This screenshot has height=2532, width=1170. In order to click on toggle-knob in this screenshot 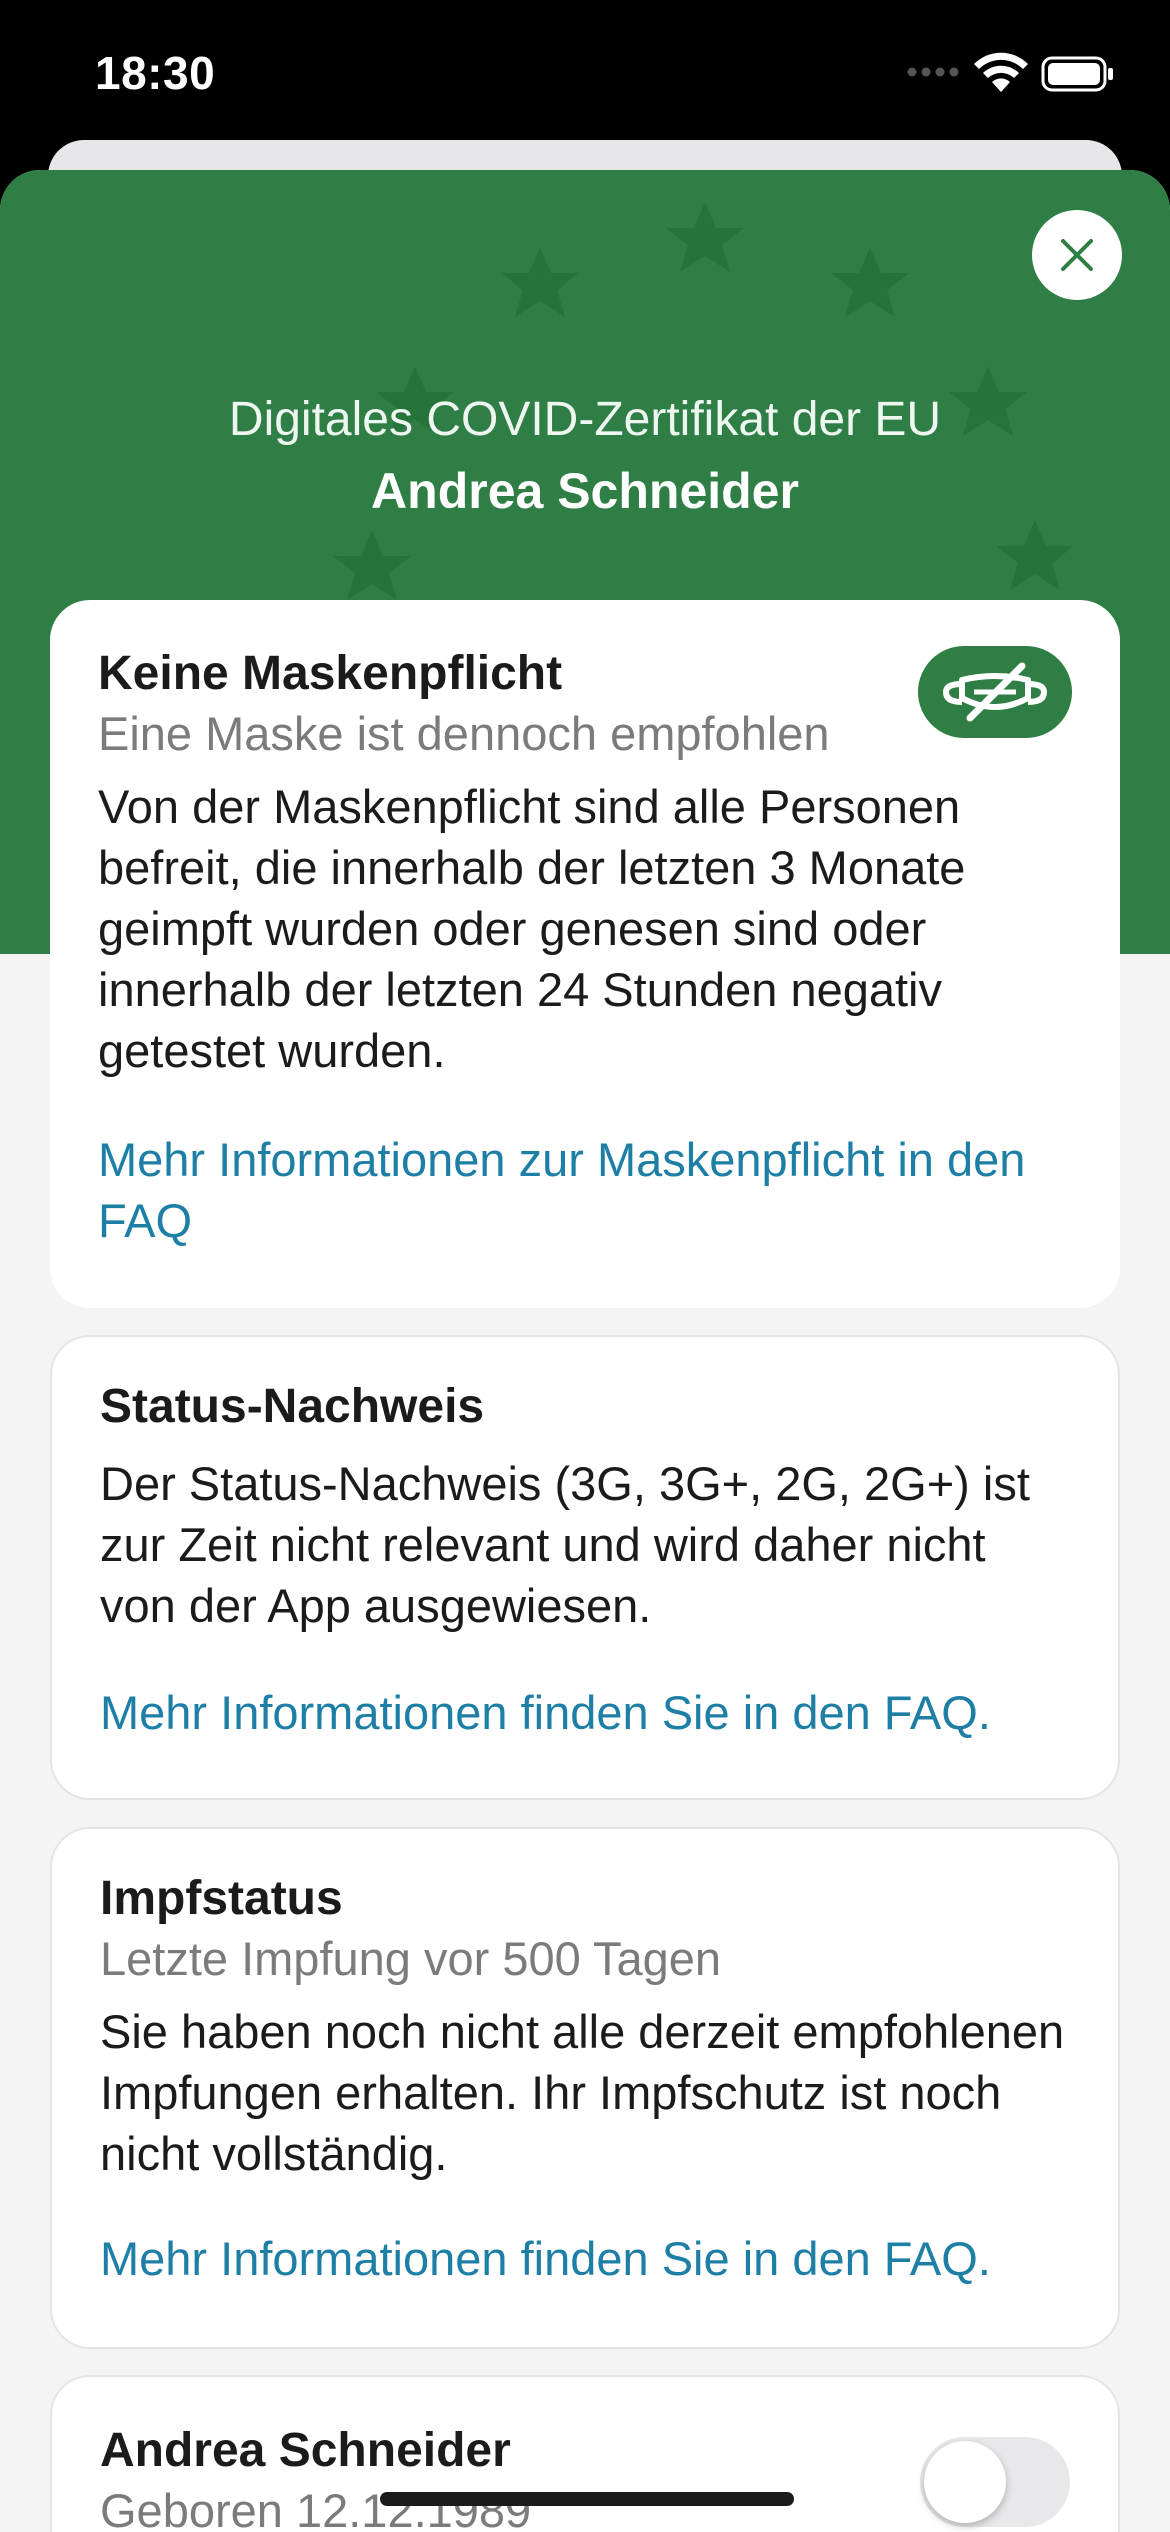, I will do `click(965, 2482)`.